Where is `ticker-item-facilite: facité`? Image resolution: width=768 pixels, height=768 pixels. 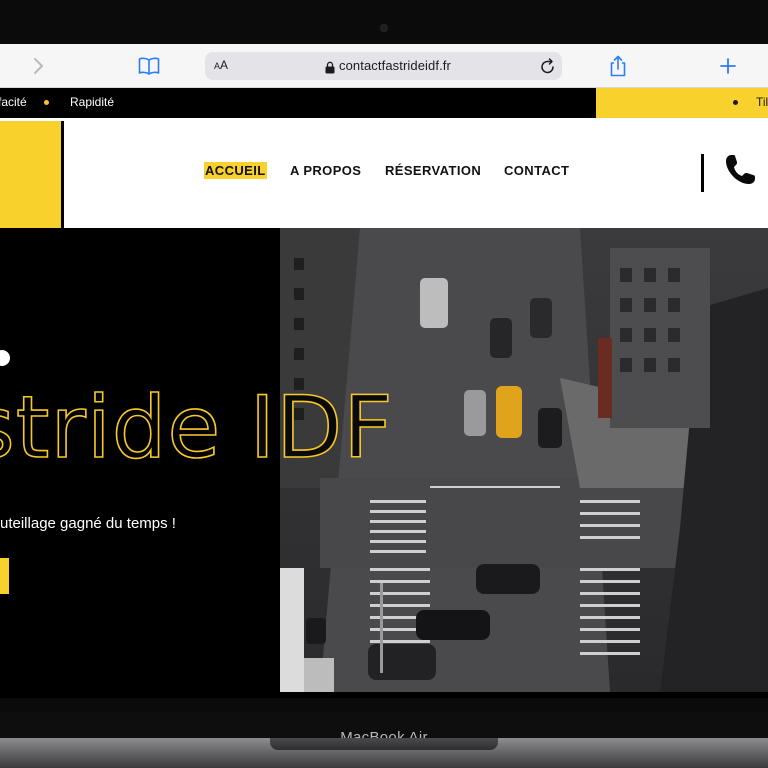
ticker-item-facilite: facité is located at coordinates (13, 102).